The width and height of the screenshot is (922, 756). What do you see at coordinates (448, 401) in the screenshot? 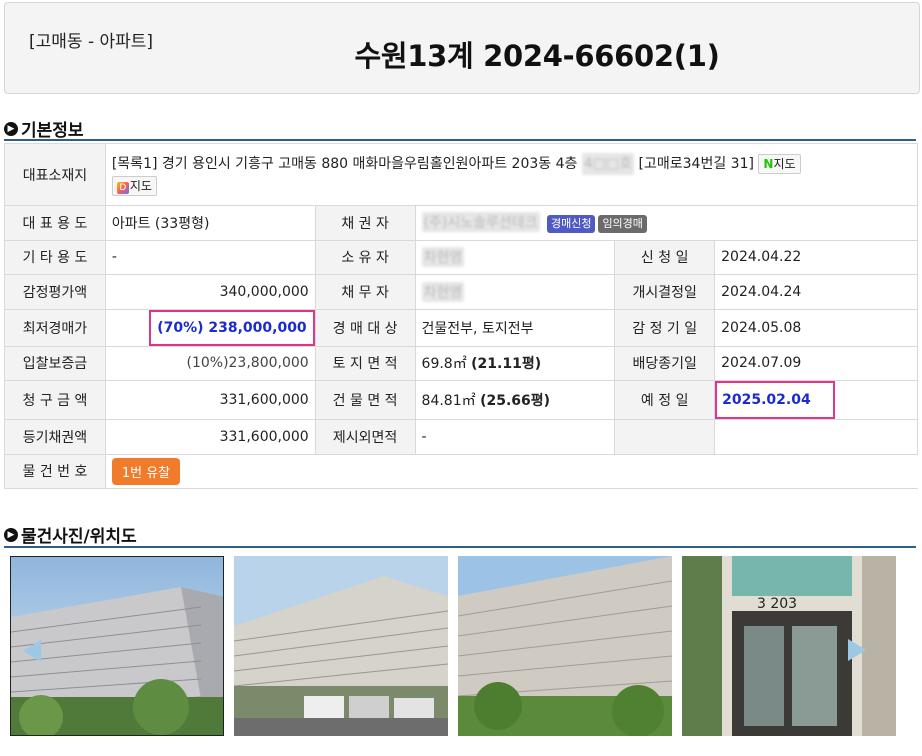
I see `building-area-value: 84.81㎡` at bounding box center [448, 401].